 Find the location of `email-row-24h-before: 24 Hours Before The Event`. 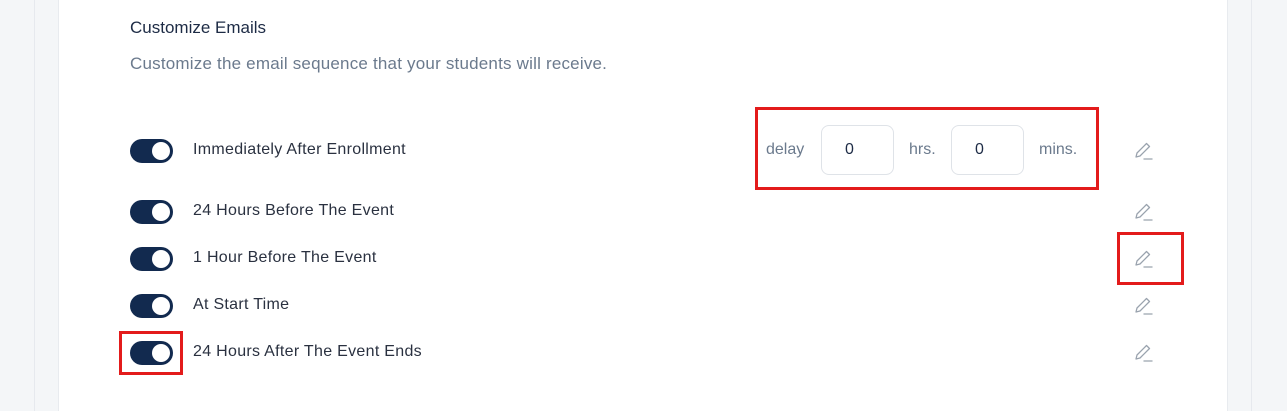

email-row-24h-before: 24 Hours Before The Event is located at coordinates (650, 212).